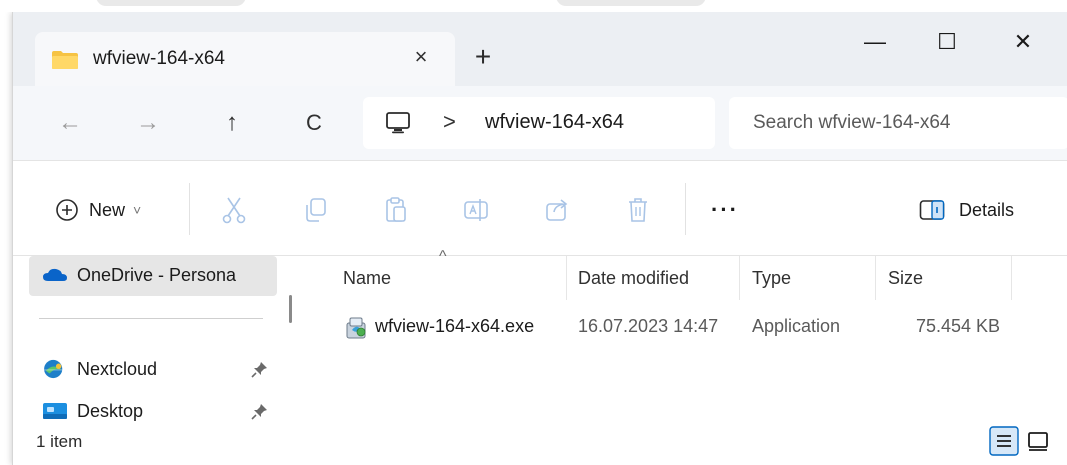 Image resolution: width=1067 pixels, height=465 pixels. What do you see at coordinates (53, 369) in the screenshot?
I see `nextcloud-icon` at bounding box center [53, 369].